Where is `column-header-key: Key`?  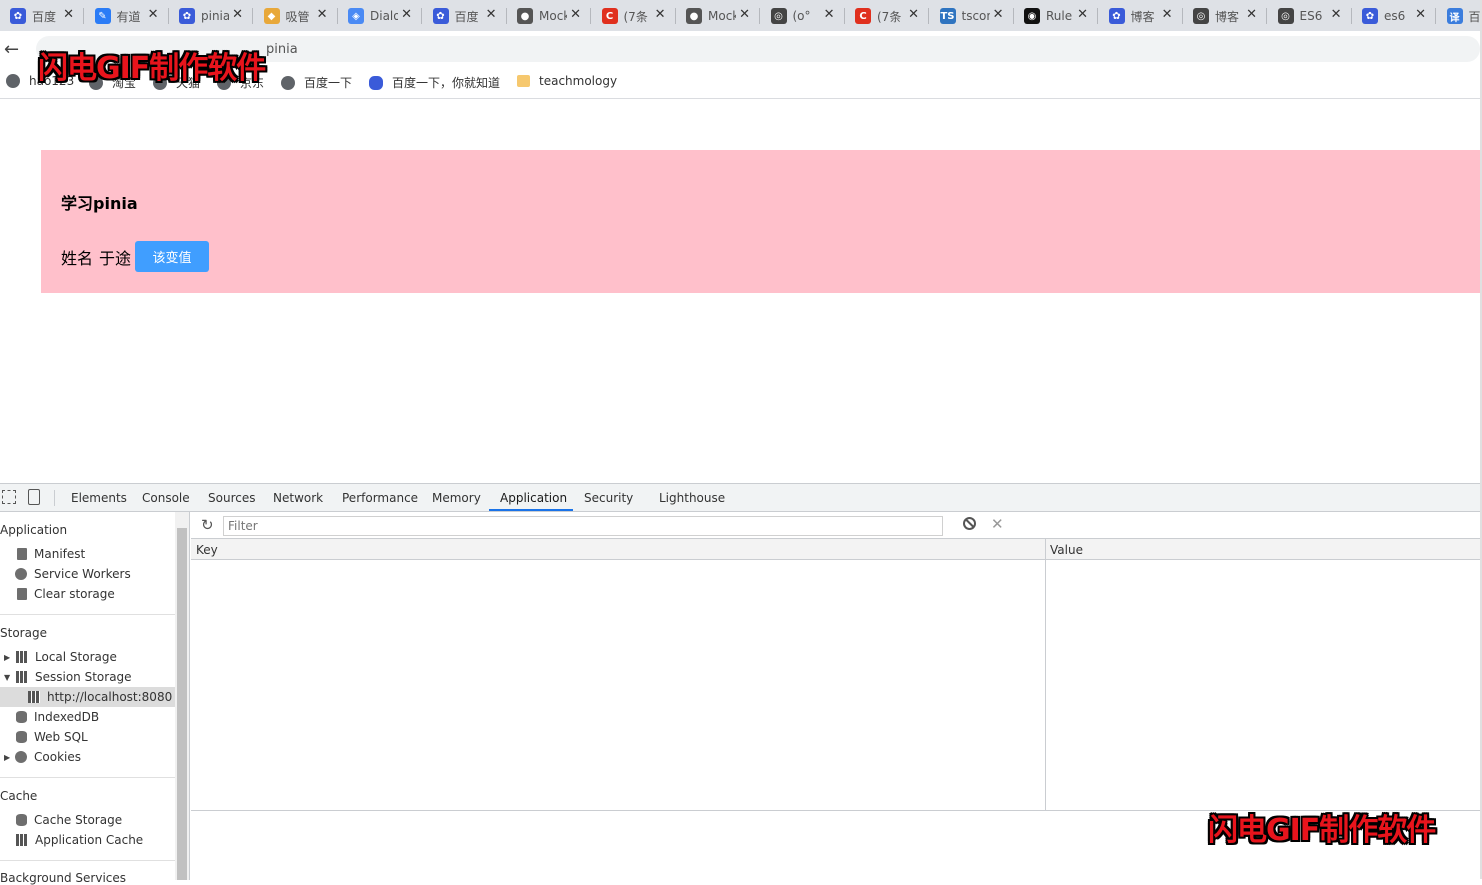 column-header-key: Key is located at coordinates (207, 550).